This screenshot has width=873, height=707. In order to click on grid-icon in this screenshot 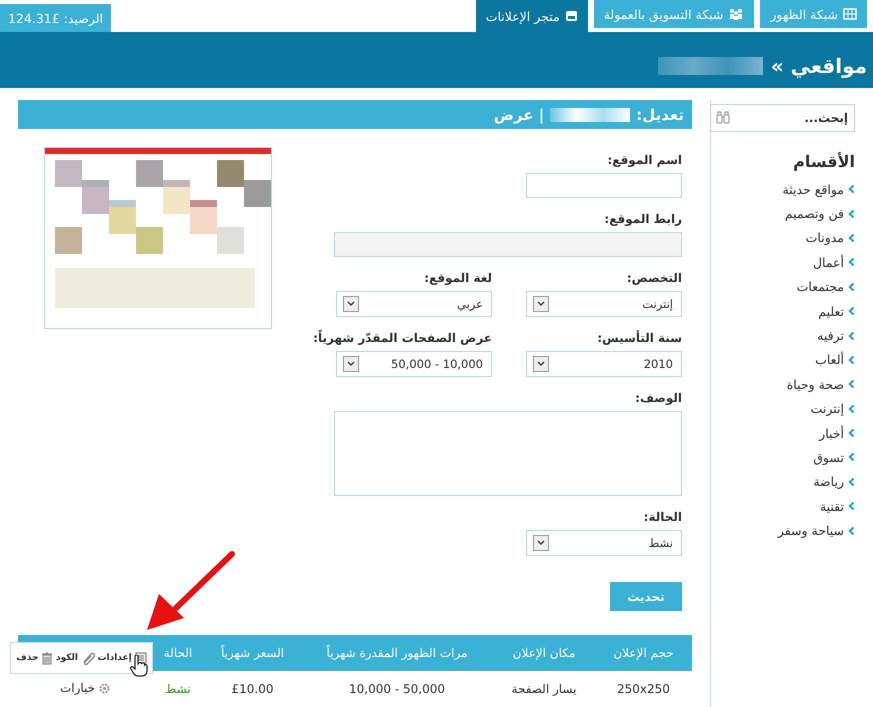, I will do `click(850, 14)`.